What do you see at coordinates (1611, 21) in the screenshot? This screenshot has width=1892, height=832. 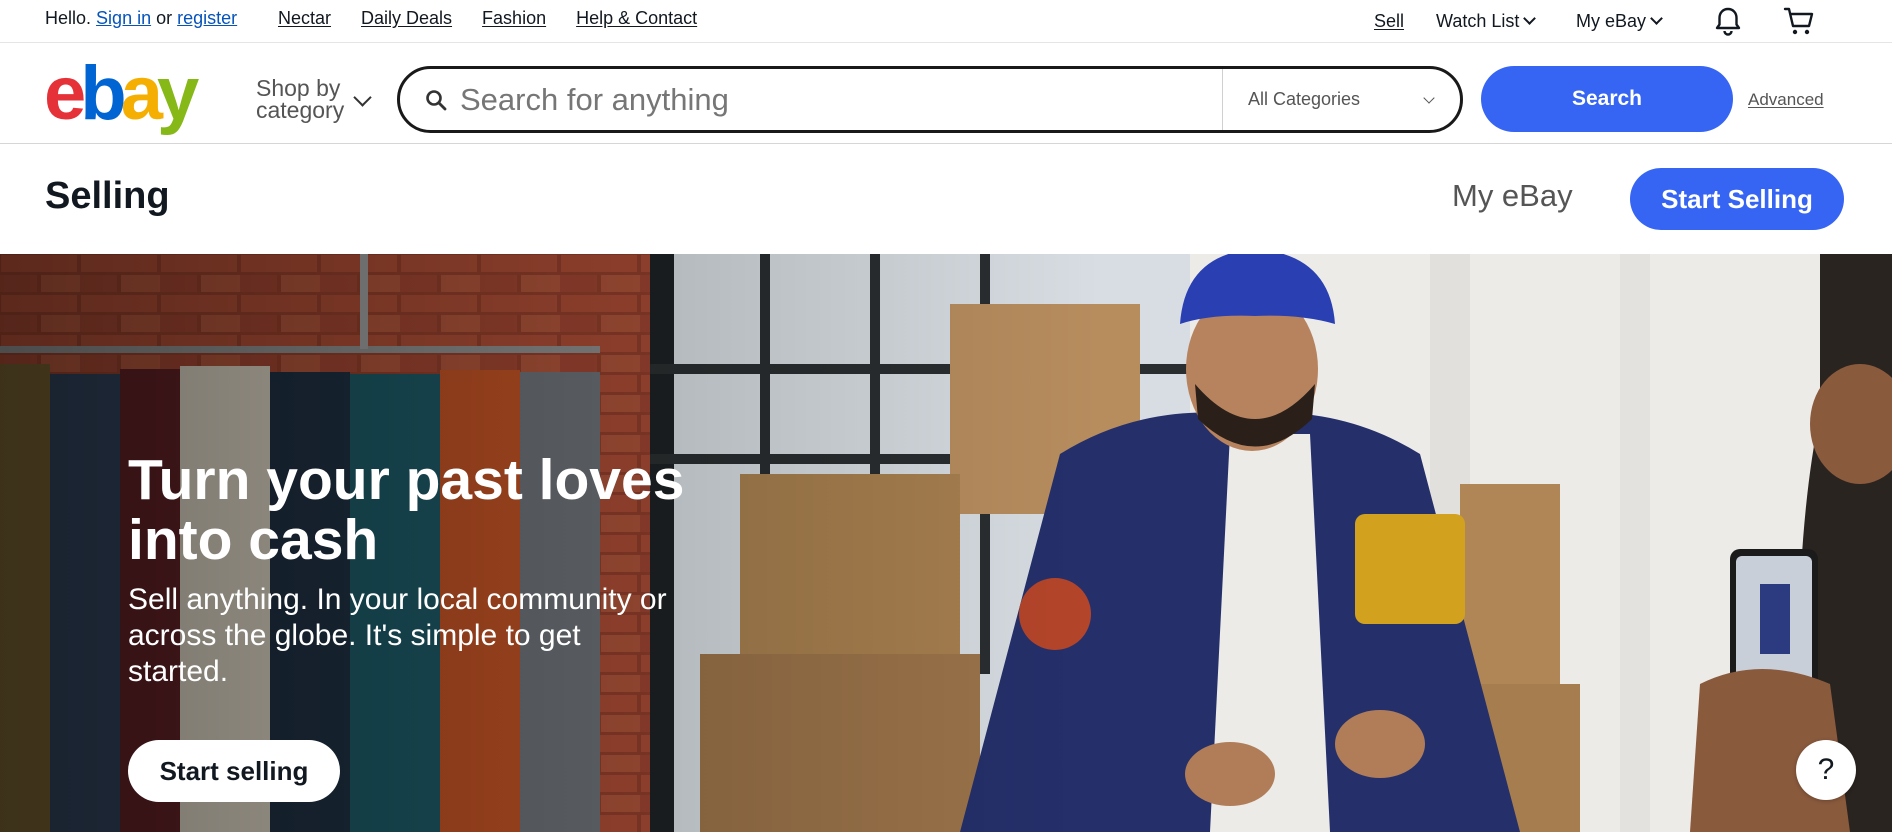 I see `my-ebay-label: My eBay` at bounding box center [1611, 21].